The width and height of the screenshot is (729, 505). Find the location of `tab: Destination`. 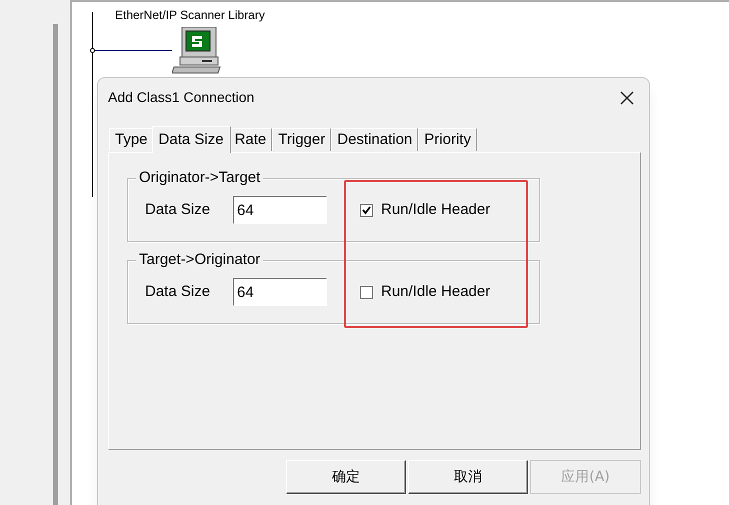

tab: Destination is located at coordinates (374, 139).